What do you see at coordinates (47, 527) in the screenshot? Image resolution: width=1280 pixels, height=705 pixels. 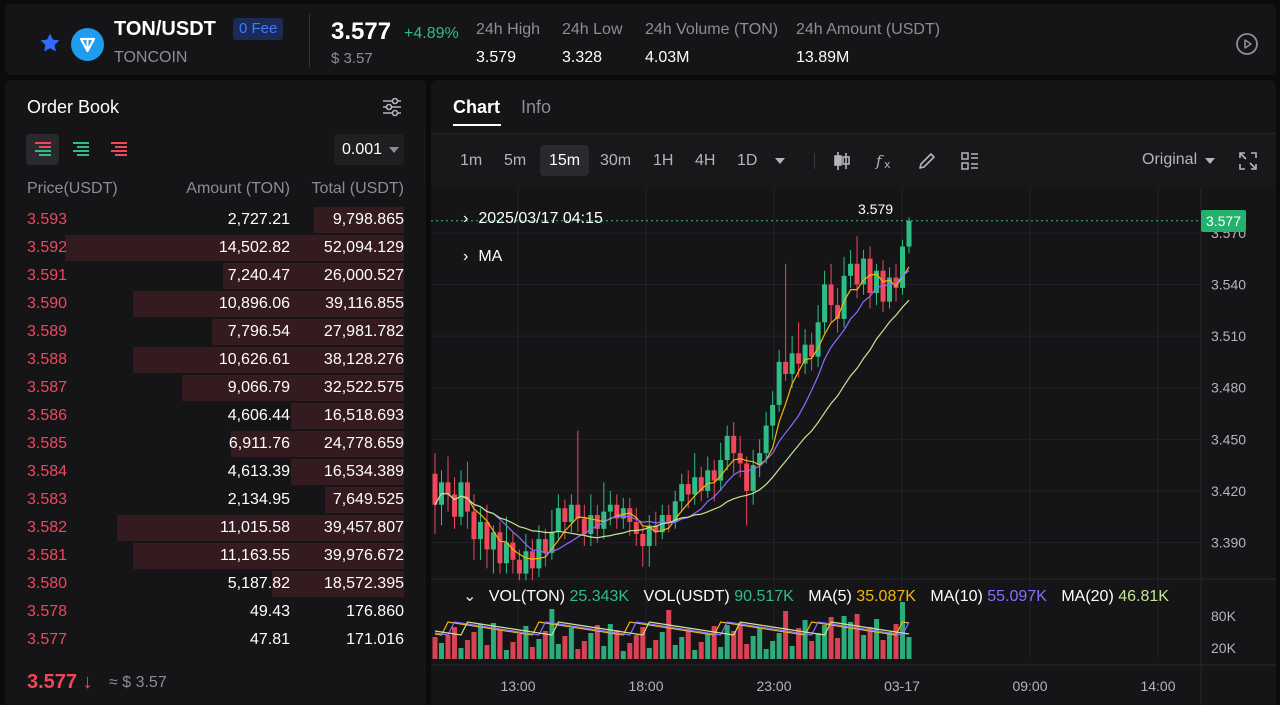 I see `ask-price: 3.582` at bounding box center [47, 527].